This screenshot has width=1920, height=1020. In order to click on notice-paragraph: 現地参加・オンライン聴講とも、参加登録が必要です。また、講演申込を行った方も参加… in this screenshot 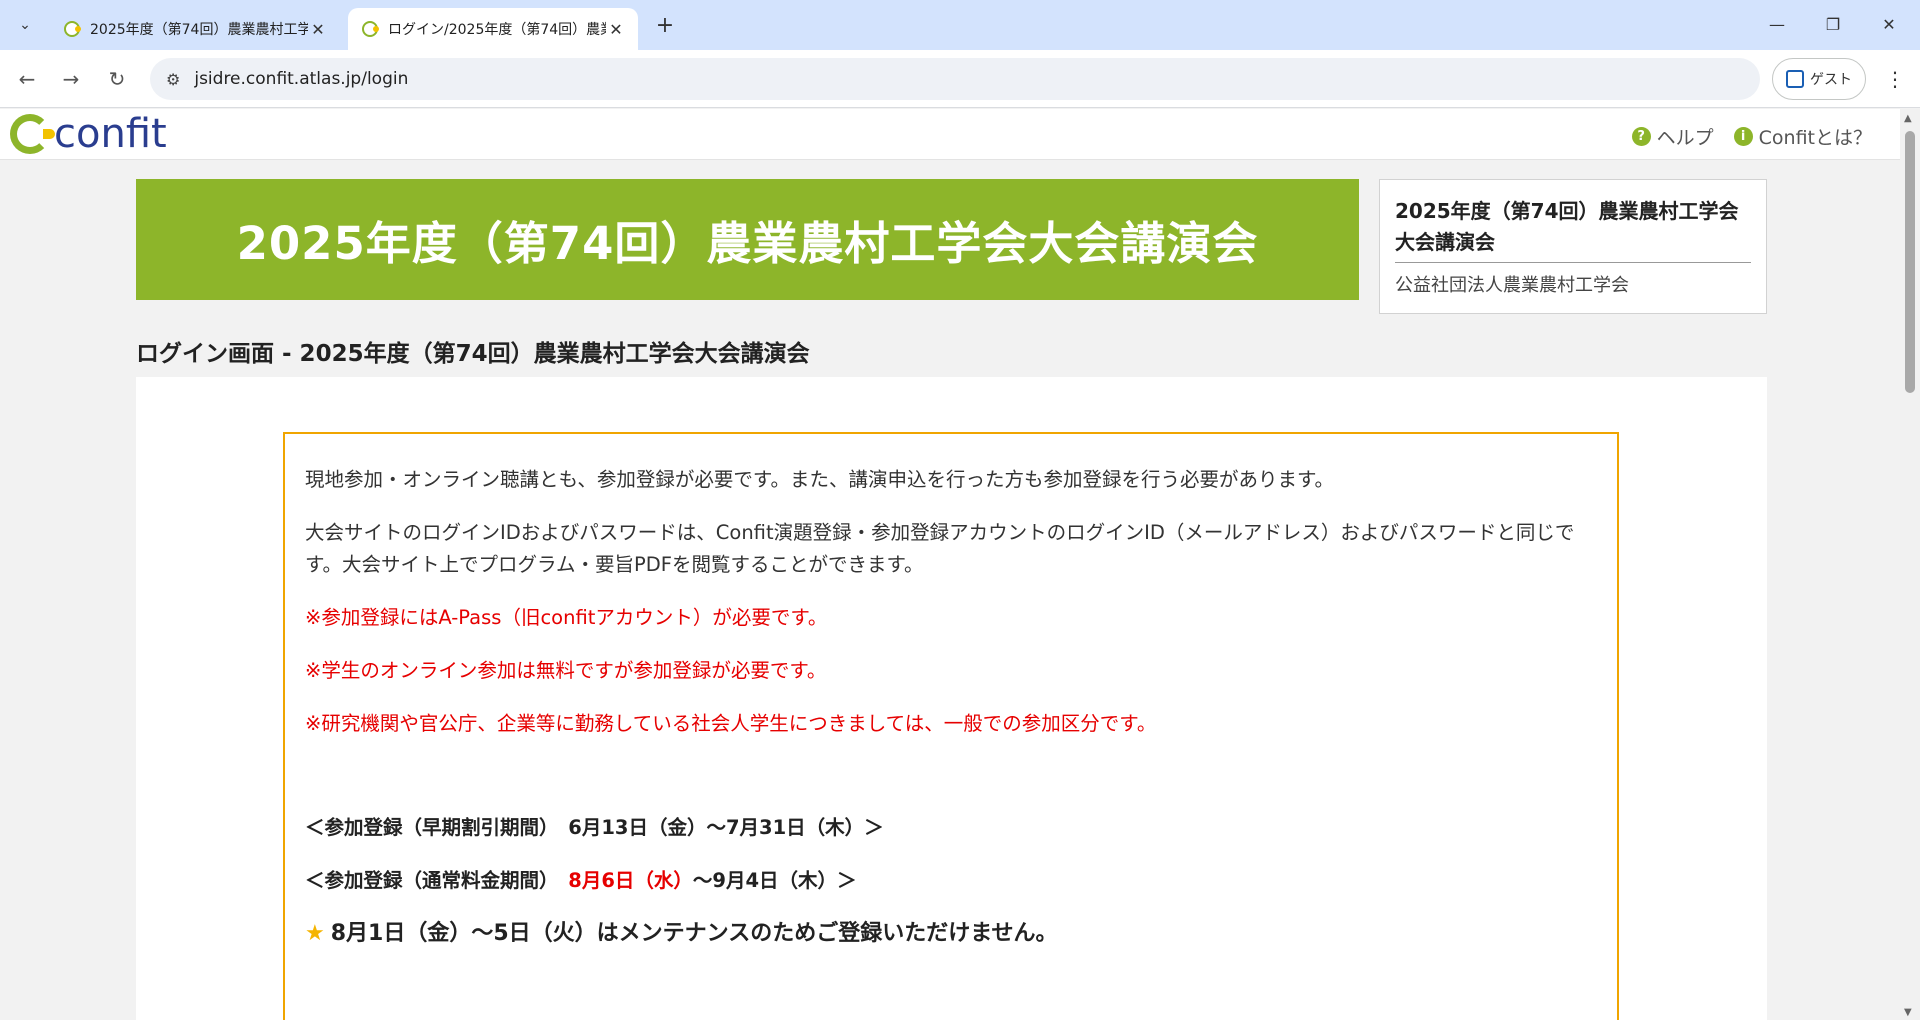, I will do `click(820, 479)`.